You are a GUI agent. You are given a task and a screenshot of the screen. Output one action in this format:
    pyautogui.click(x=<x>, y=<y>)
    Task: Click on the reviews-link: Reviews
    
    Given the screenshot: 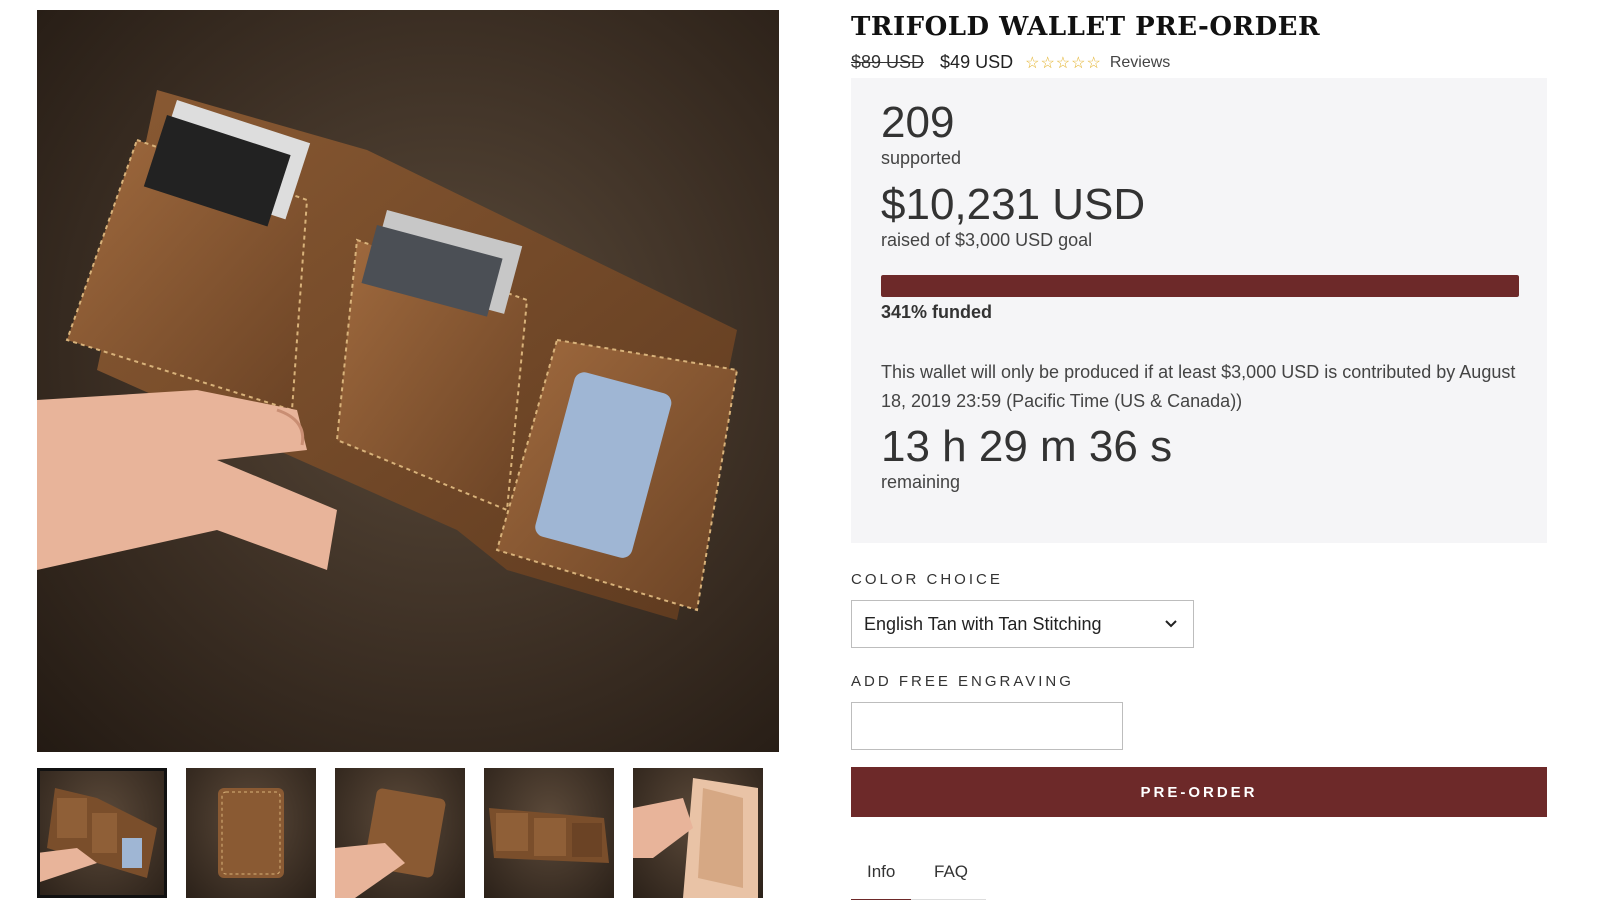 What is the action you would take?
    pyautogui.click(x=1140, y=63)
    